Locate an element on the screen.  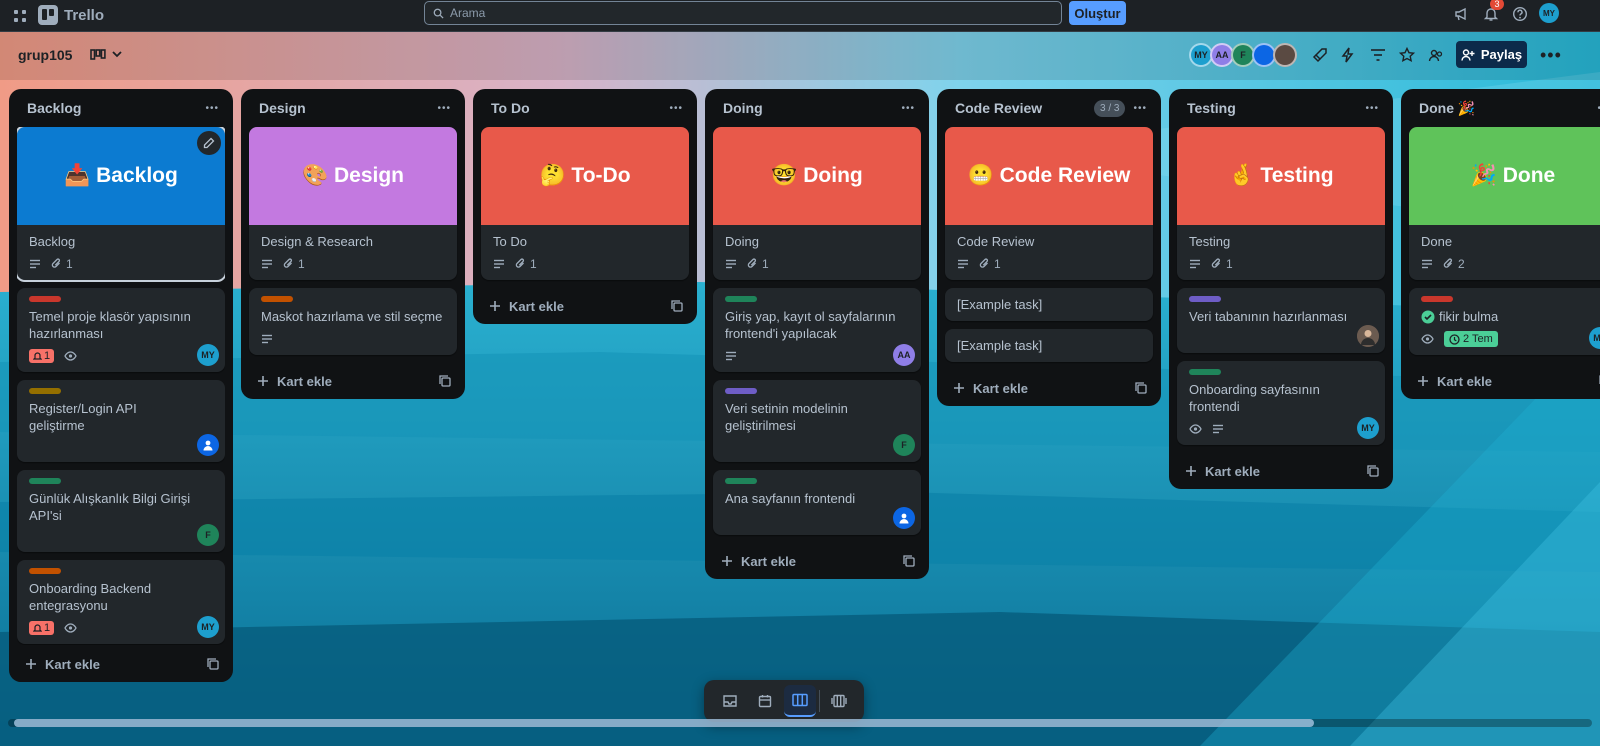
list-2: To Do ••• 🤔 To-Do To Do 1 Kart ekle is located at coordinates (585, 206).